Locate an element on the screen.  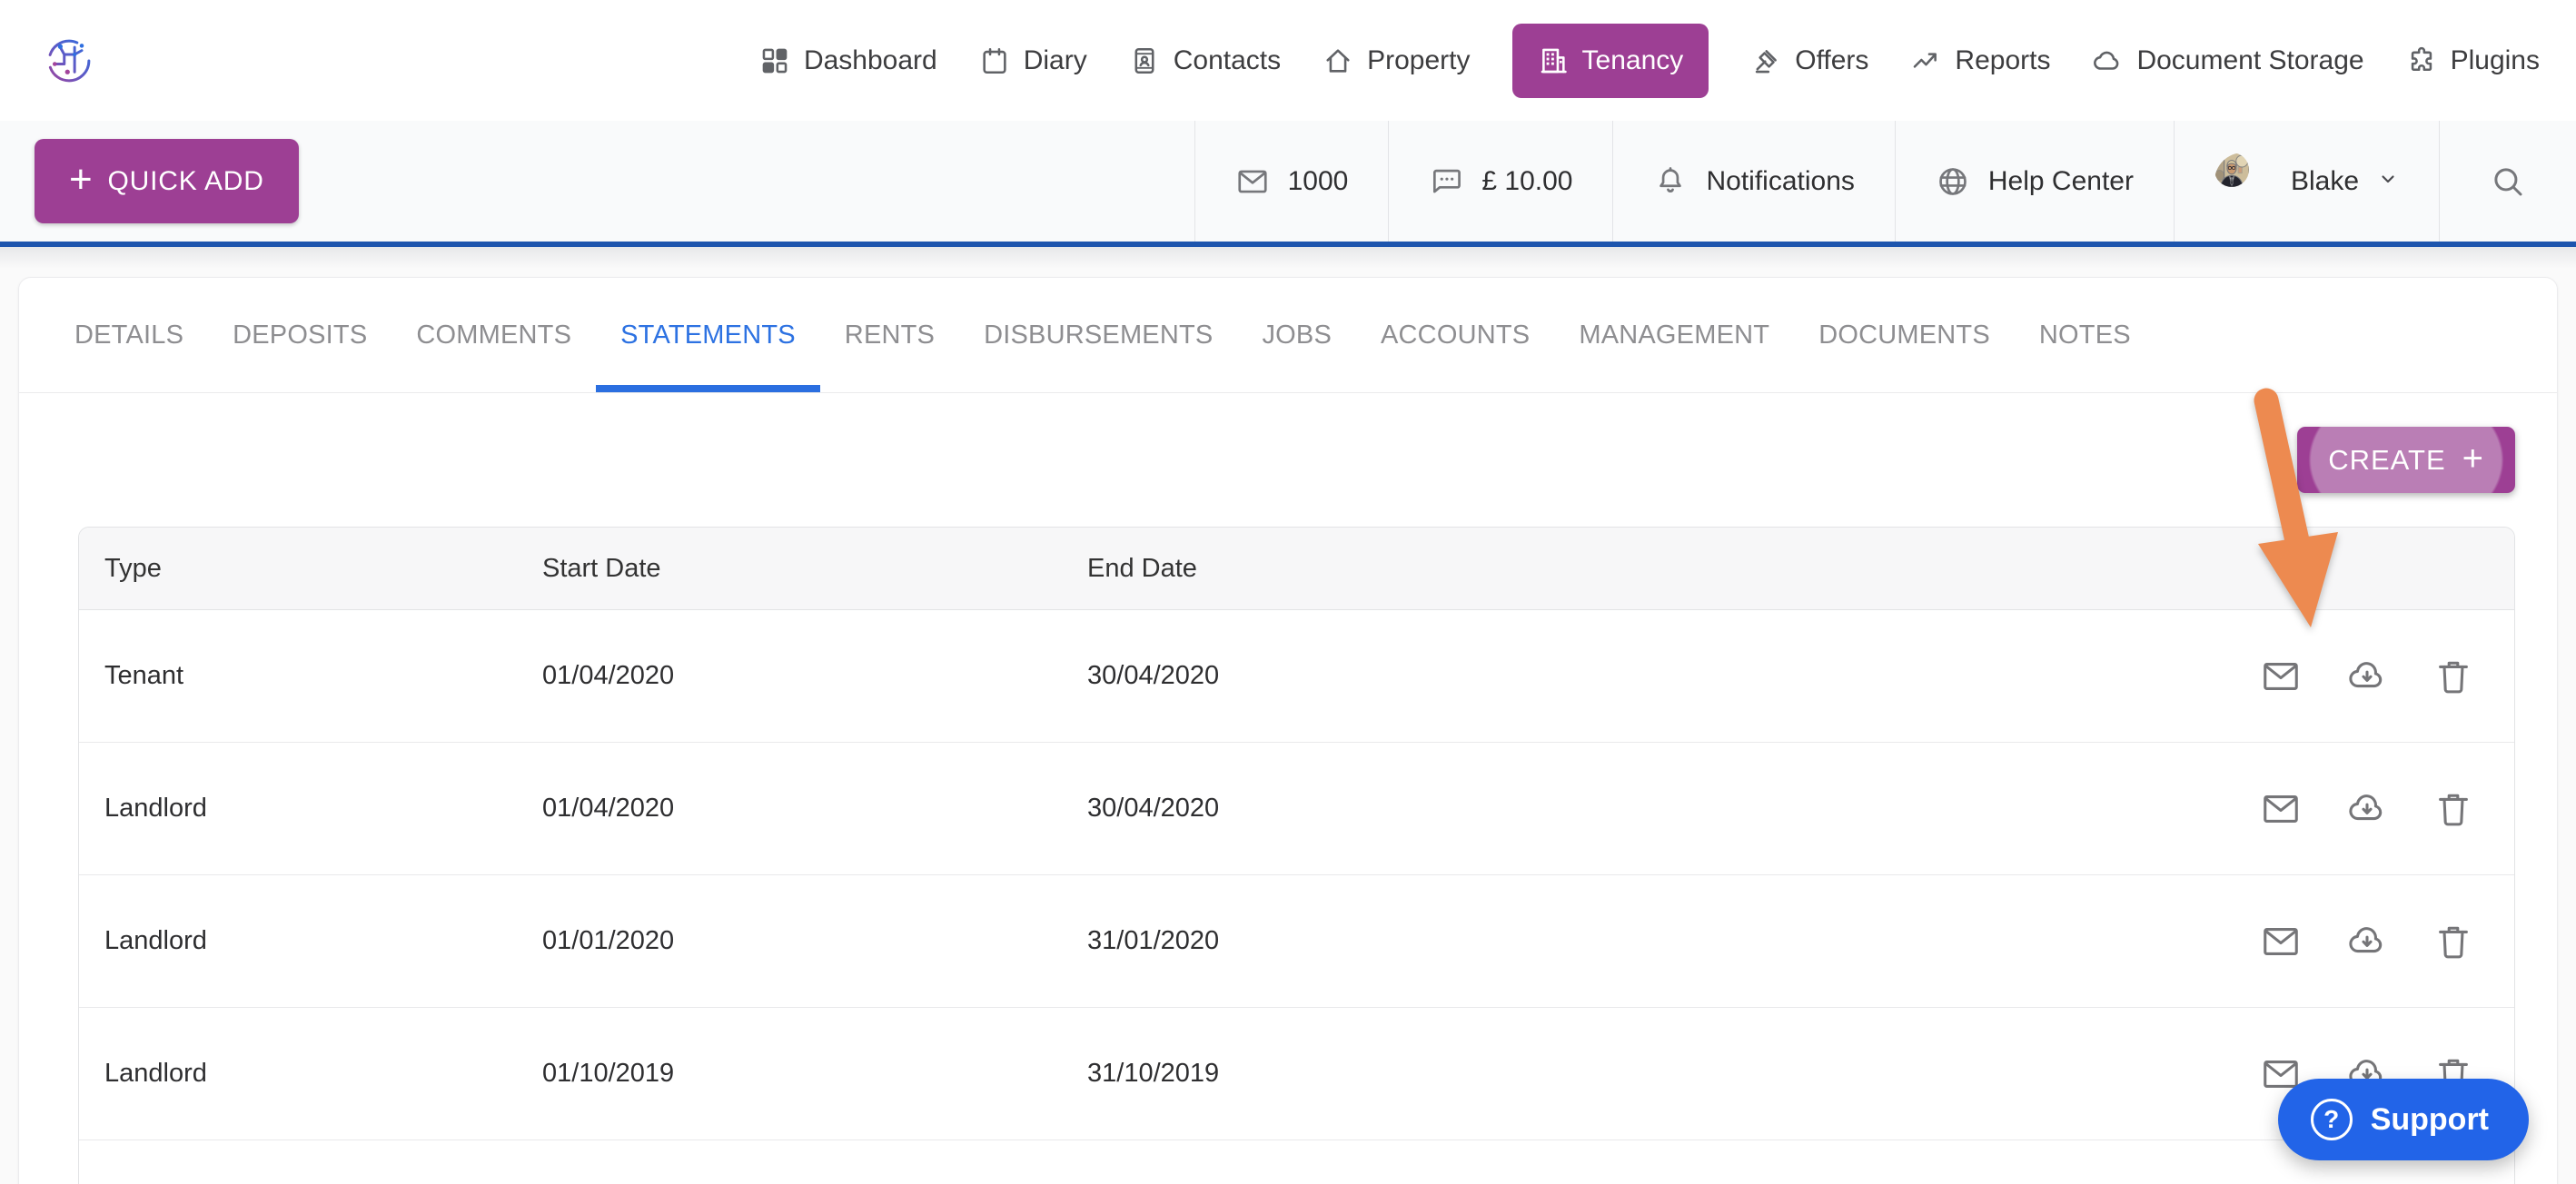
tab-label: DEPOSITS is located at coordinates (300, 335).